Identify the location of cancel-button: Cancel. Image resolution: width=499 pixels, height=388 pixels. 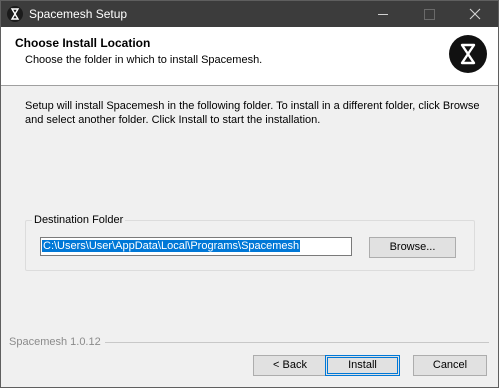
(450, 365).